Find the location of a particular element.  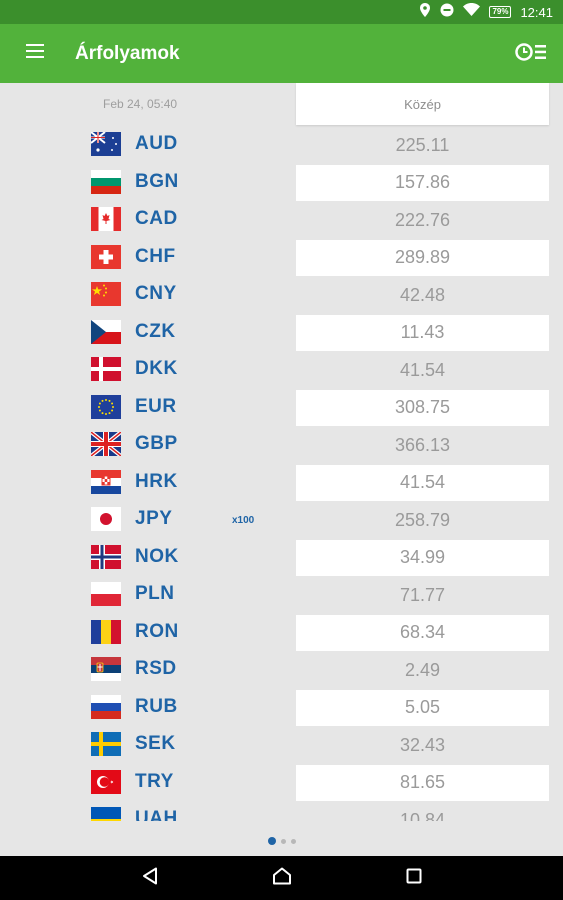

currency-rate: 222.76 is located at coordinates (422, 219).